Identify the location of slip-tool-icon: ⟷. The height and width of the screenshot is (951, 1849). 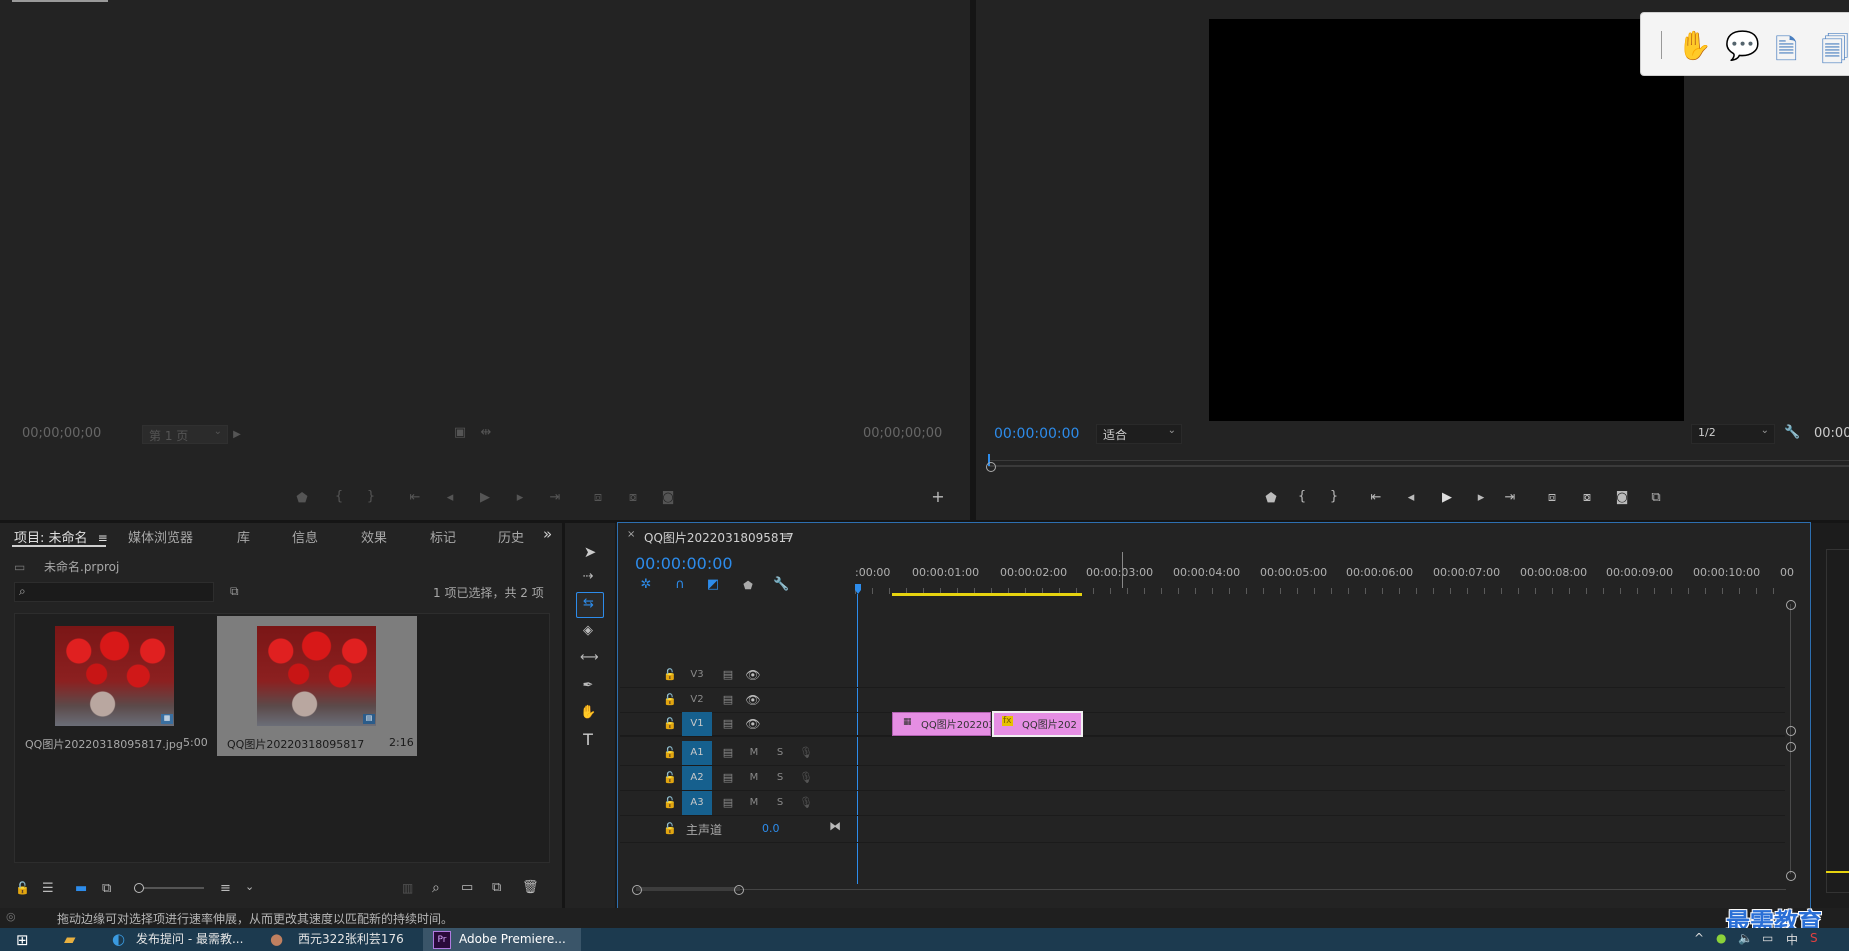
(589, 658).